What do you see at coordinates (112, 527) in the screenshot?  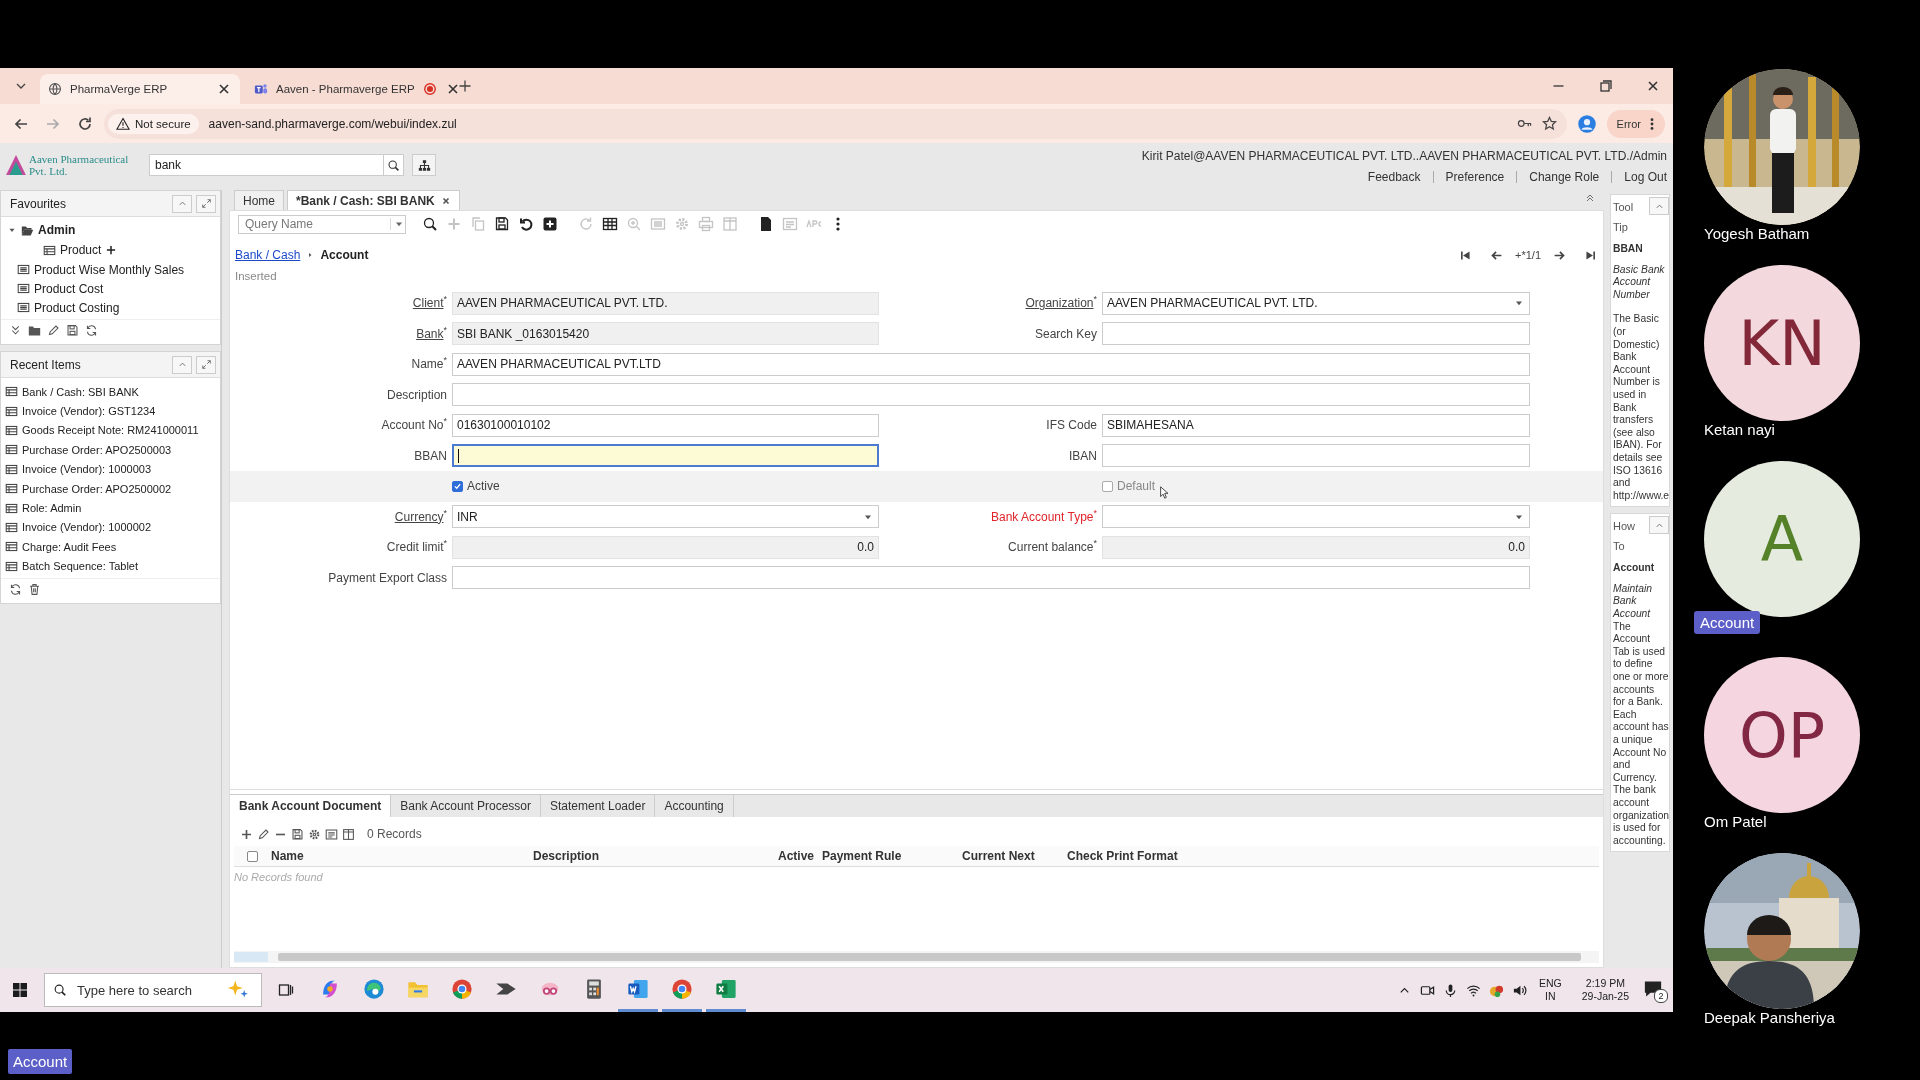 I see `recent-item: Invoice (Vendor): 1000002` at bounding box center [112, 527].